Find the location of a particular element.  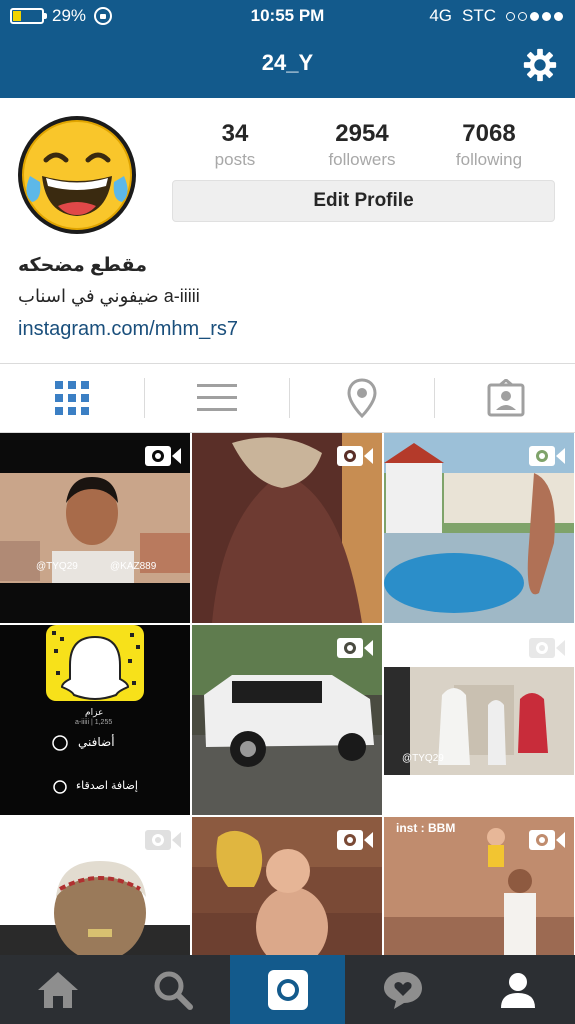

tab-search is located at coordinates (172, 989).